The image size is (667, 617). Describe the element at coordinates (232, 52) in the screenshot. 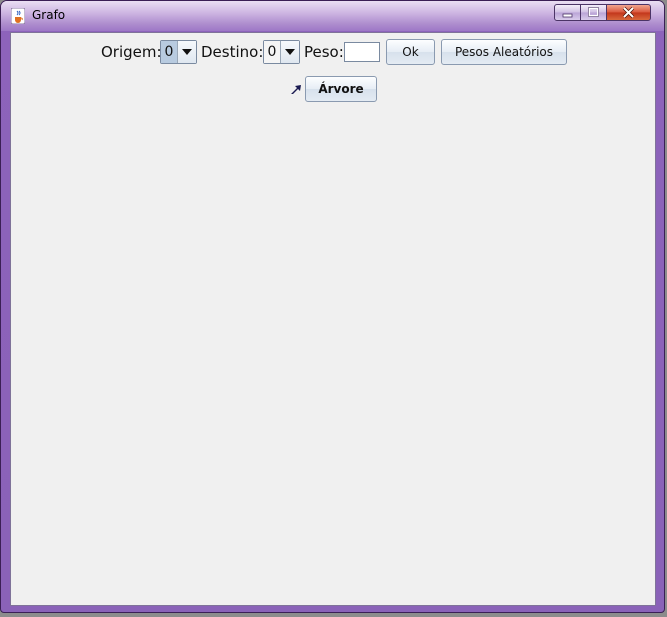

I see `destino-label: Destino:` at that location.